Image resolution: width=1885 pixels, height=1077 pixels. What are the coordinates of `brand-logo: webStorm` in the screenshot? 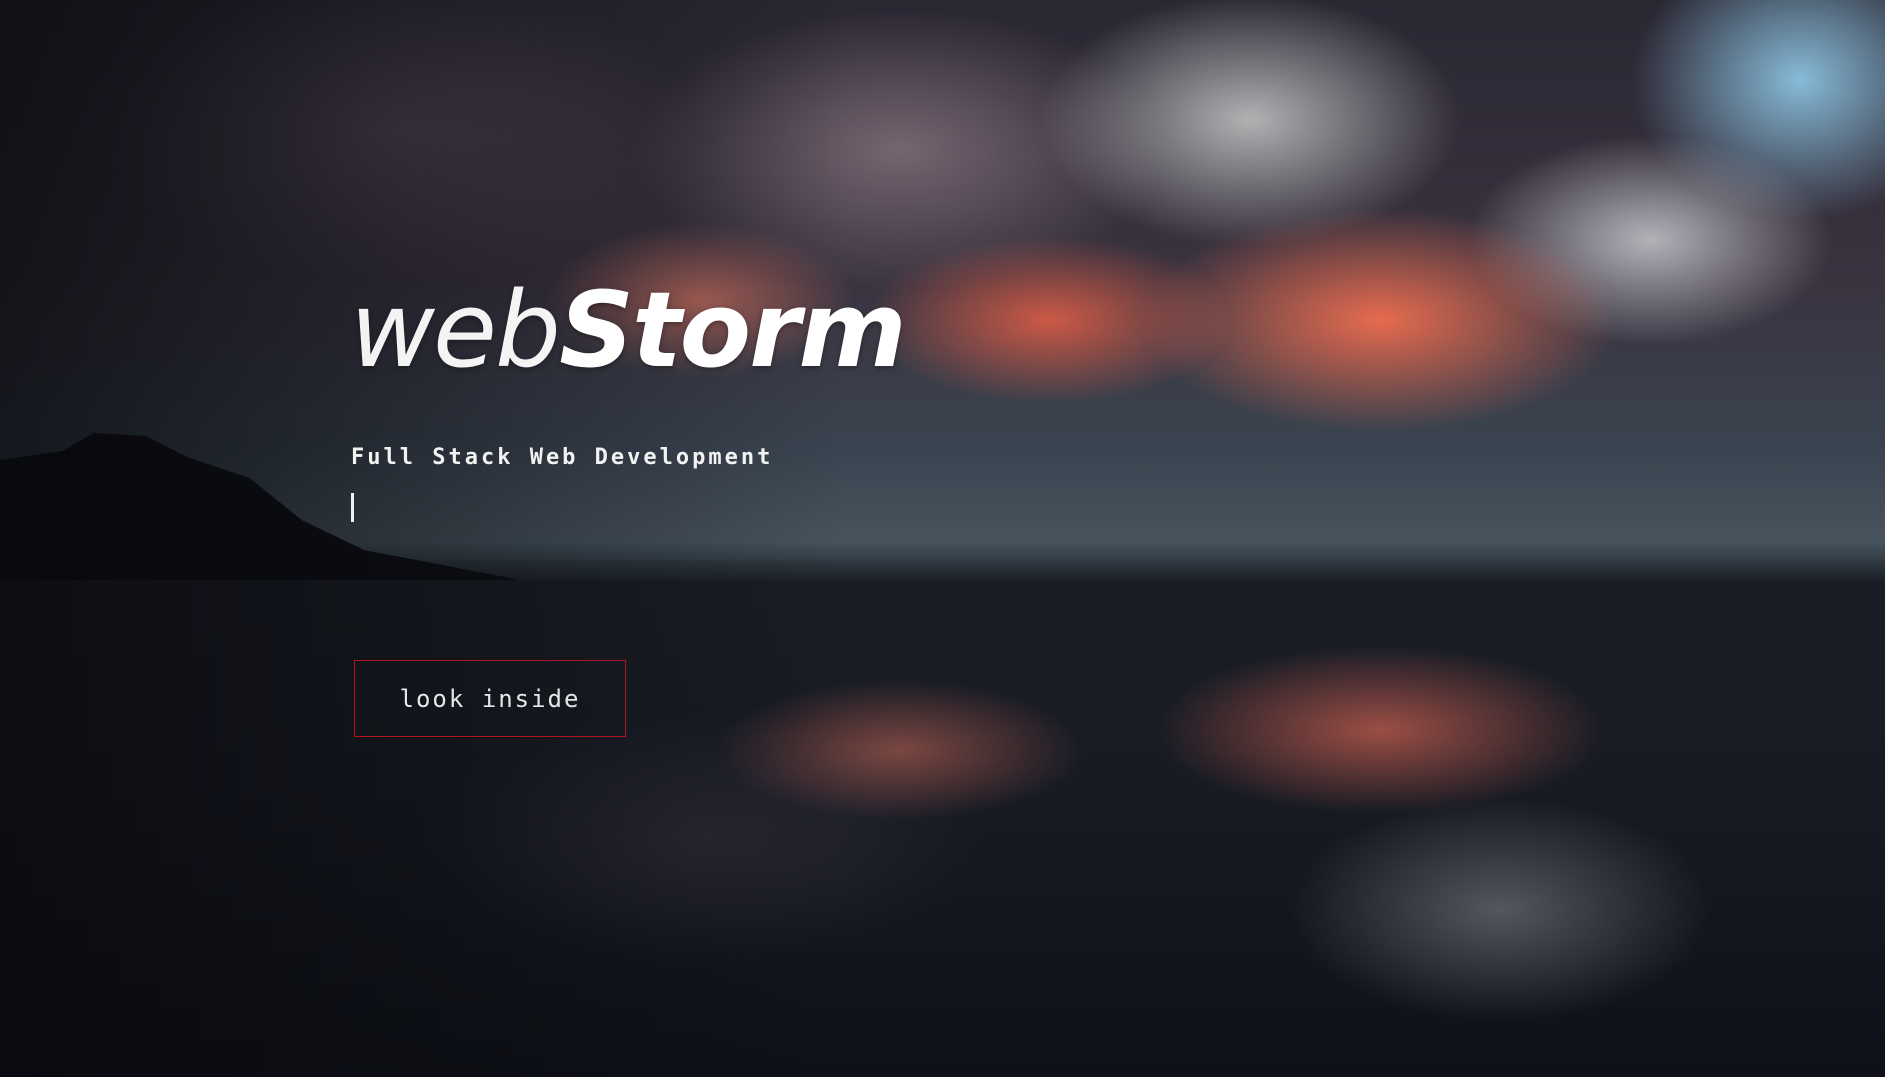 It's located at (628, 330).